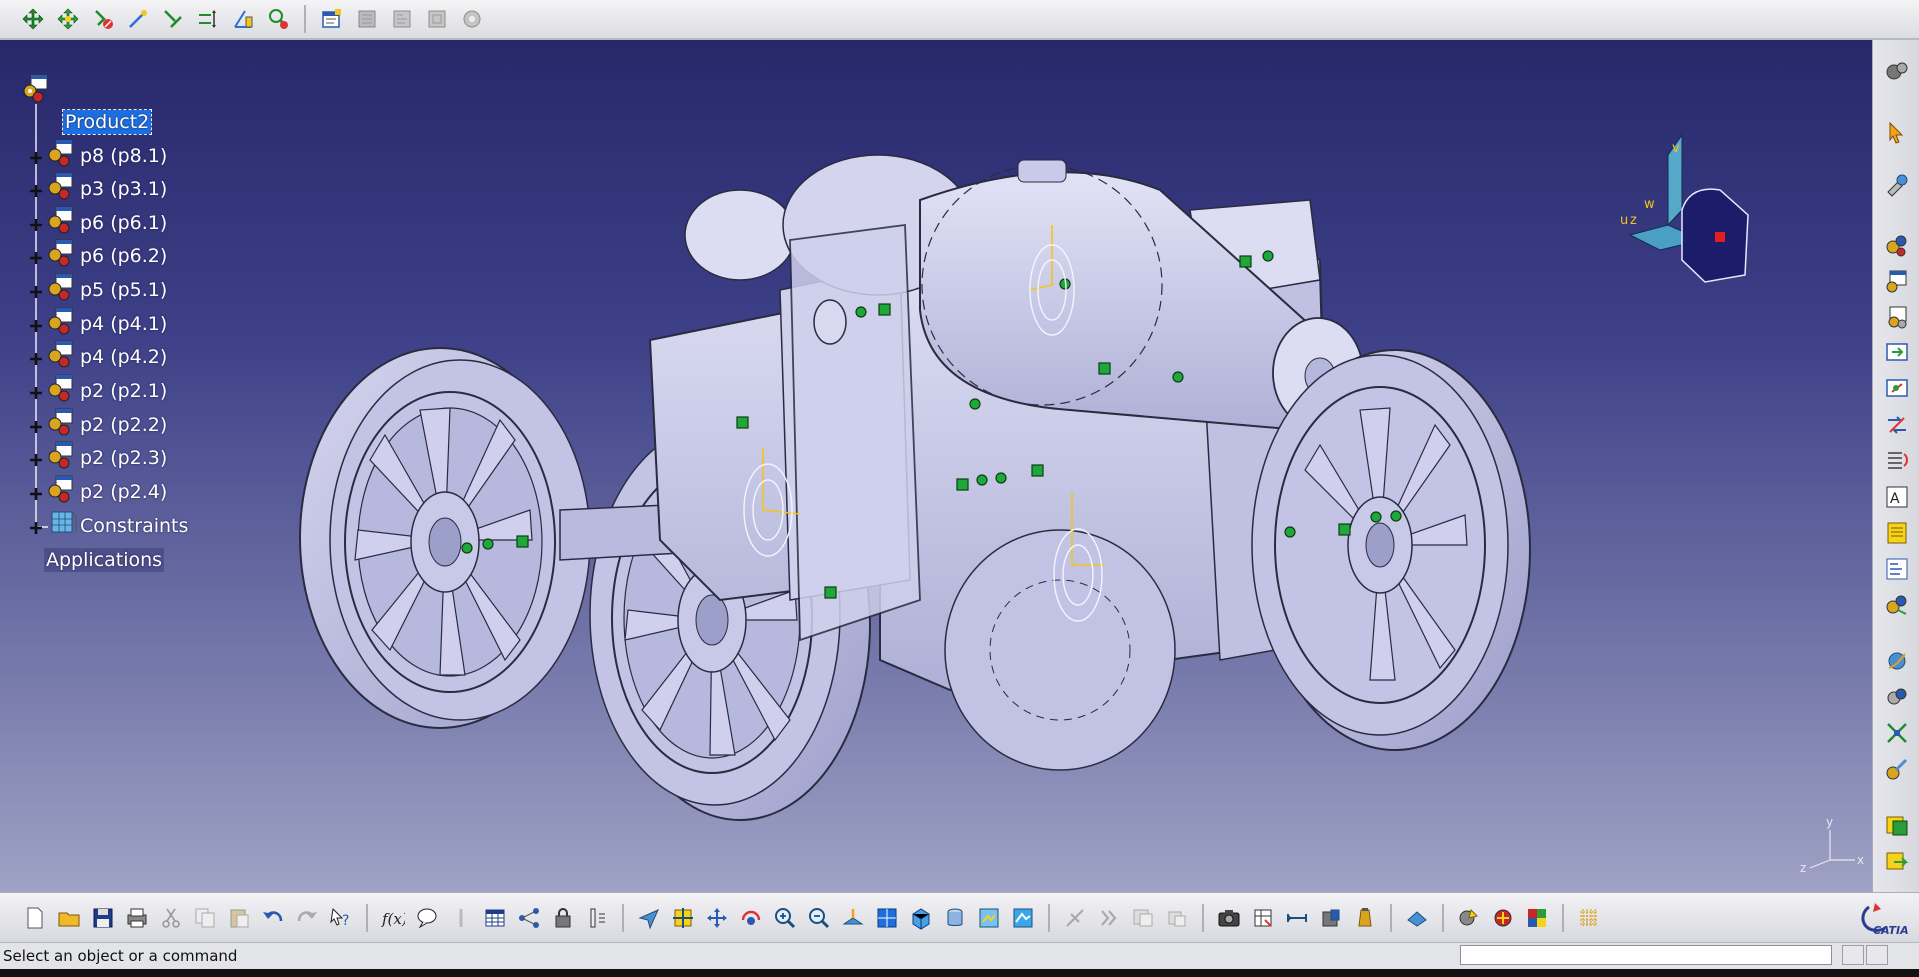  Describe the element at coordinates (134, 526) in the screenshot. I see `tree-item-constraints: Constraints` at that location.